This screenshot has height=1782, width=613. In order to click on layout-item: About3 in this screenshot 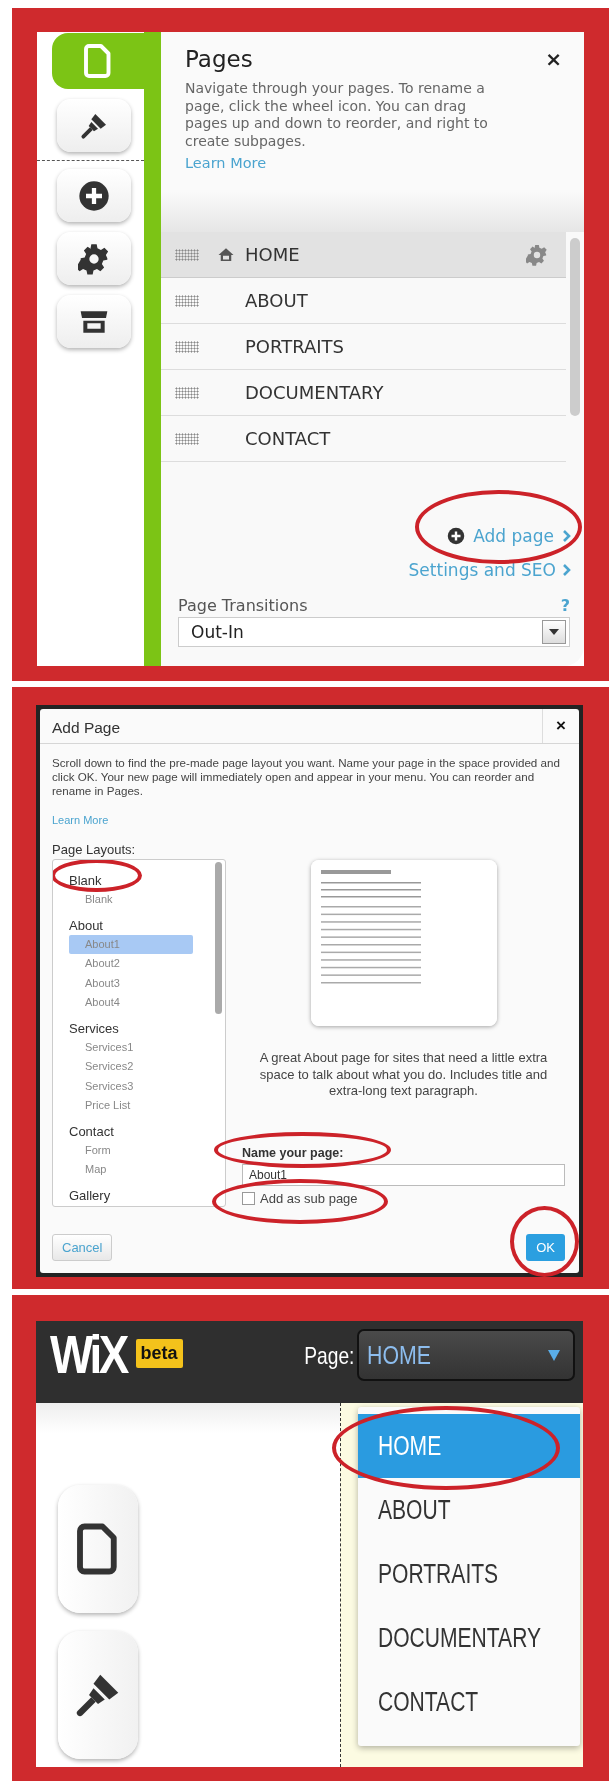, I will do `click(131, 983)`.